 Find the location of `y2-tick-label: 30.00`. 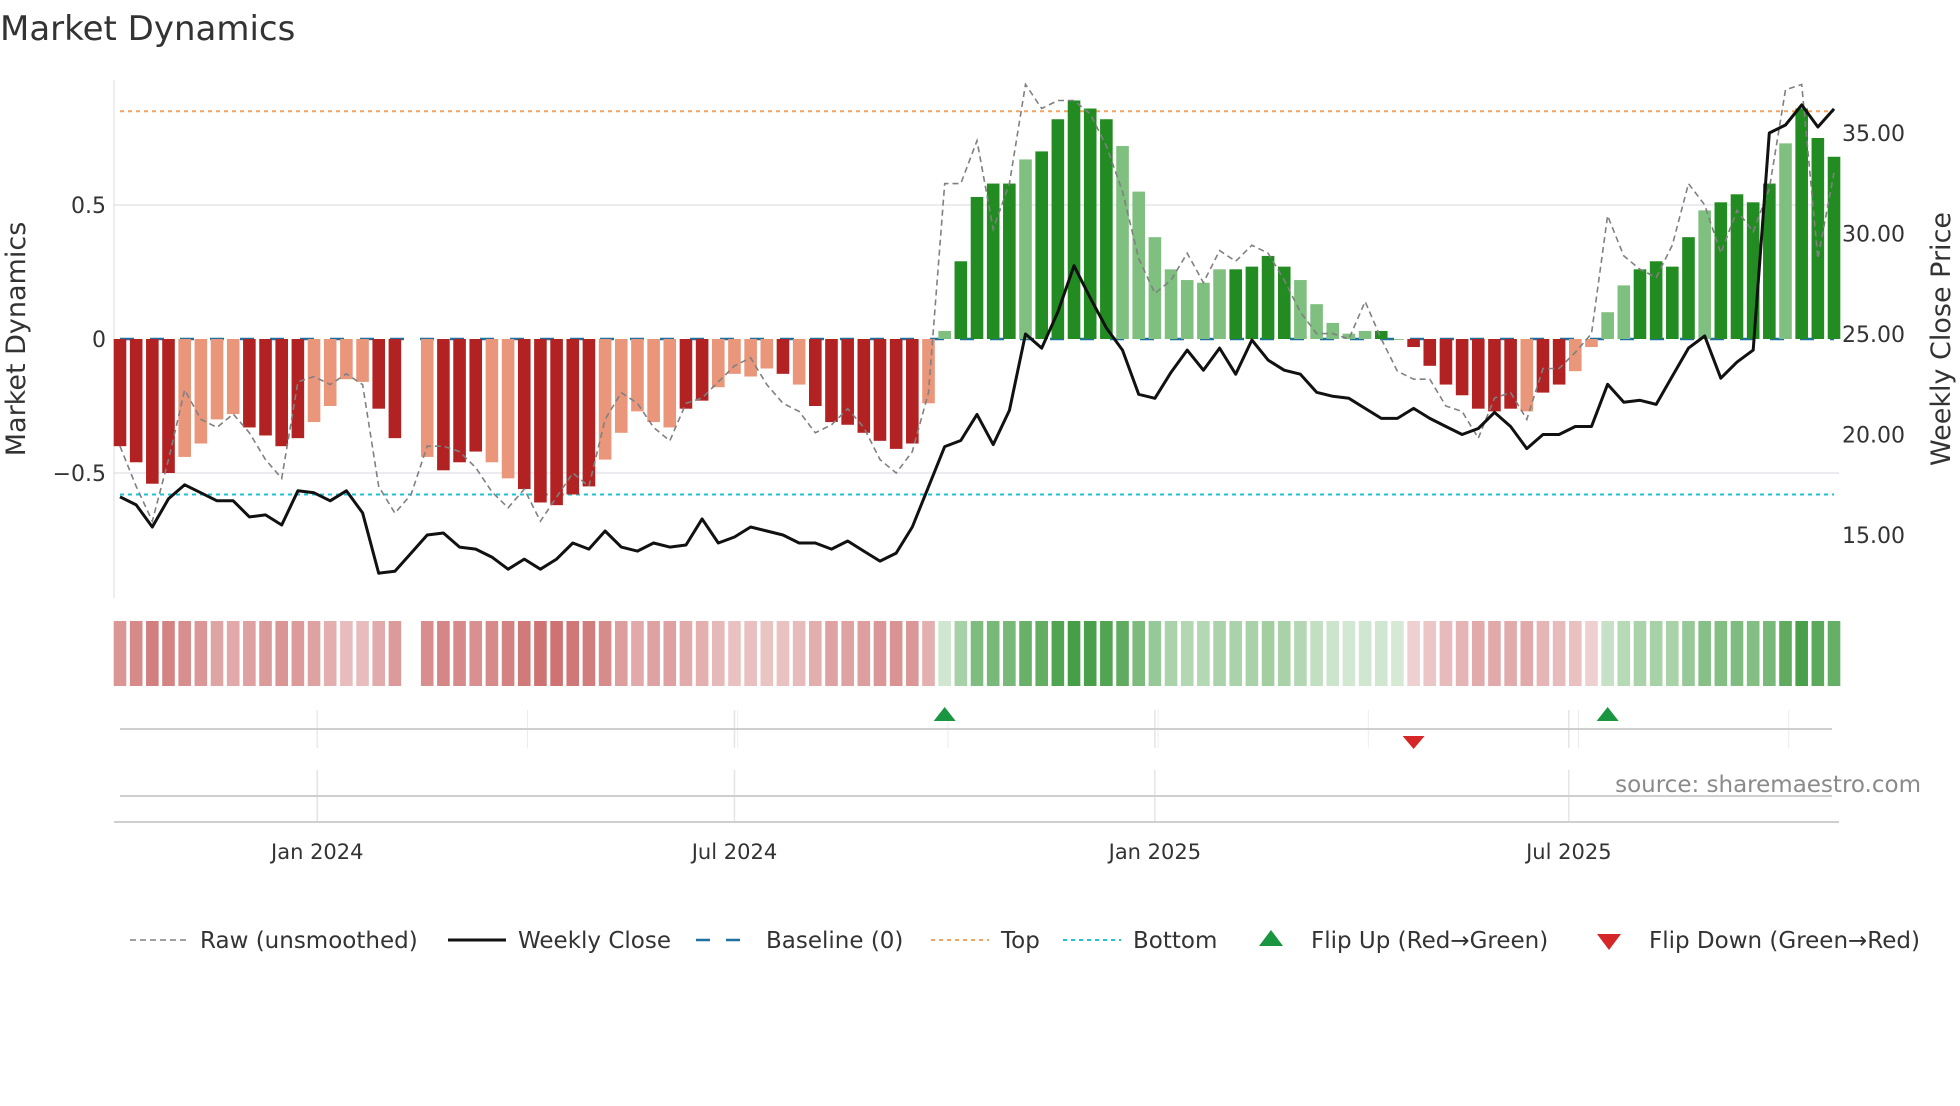

y2-tick-label: 30.00 is located at coordinates (1873, 235).